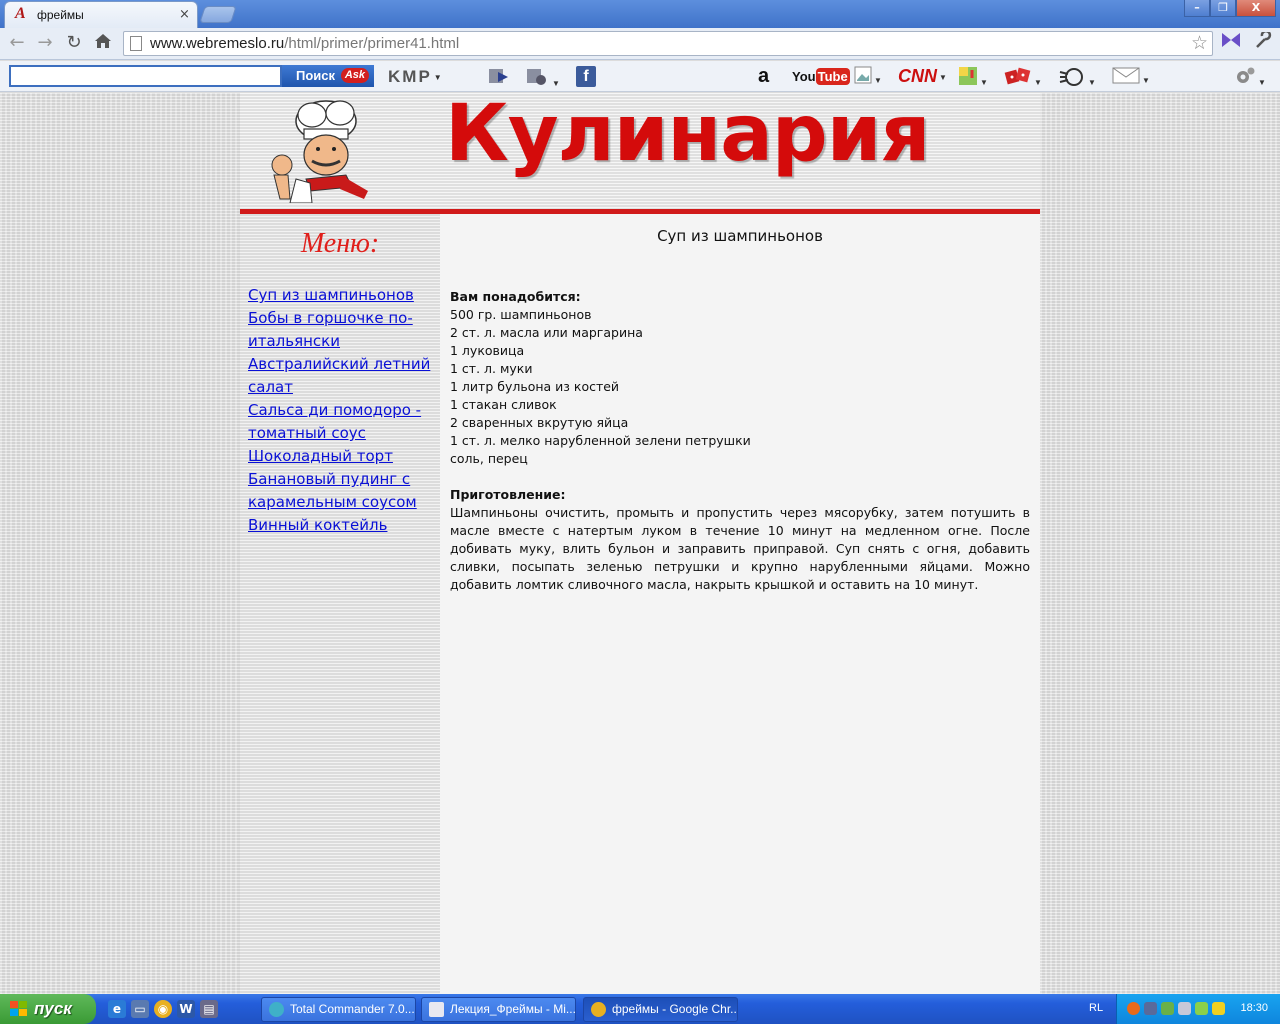  I want to click on chrome-icon, so click(598, 1009).